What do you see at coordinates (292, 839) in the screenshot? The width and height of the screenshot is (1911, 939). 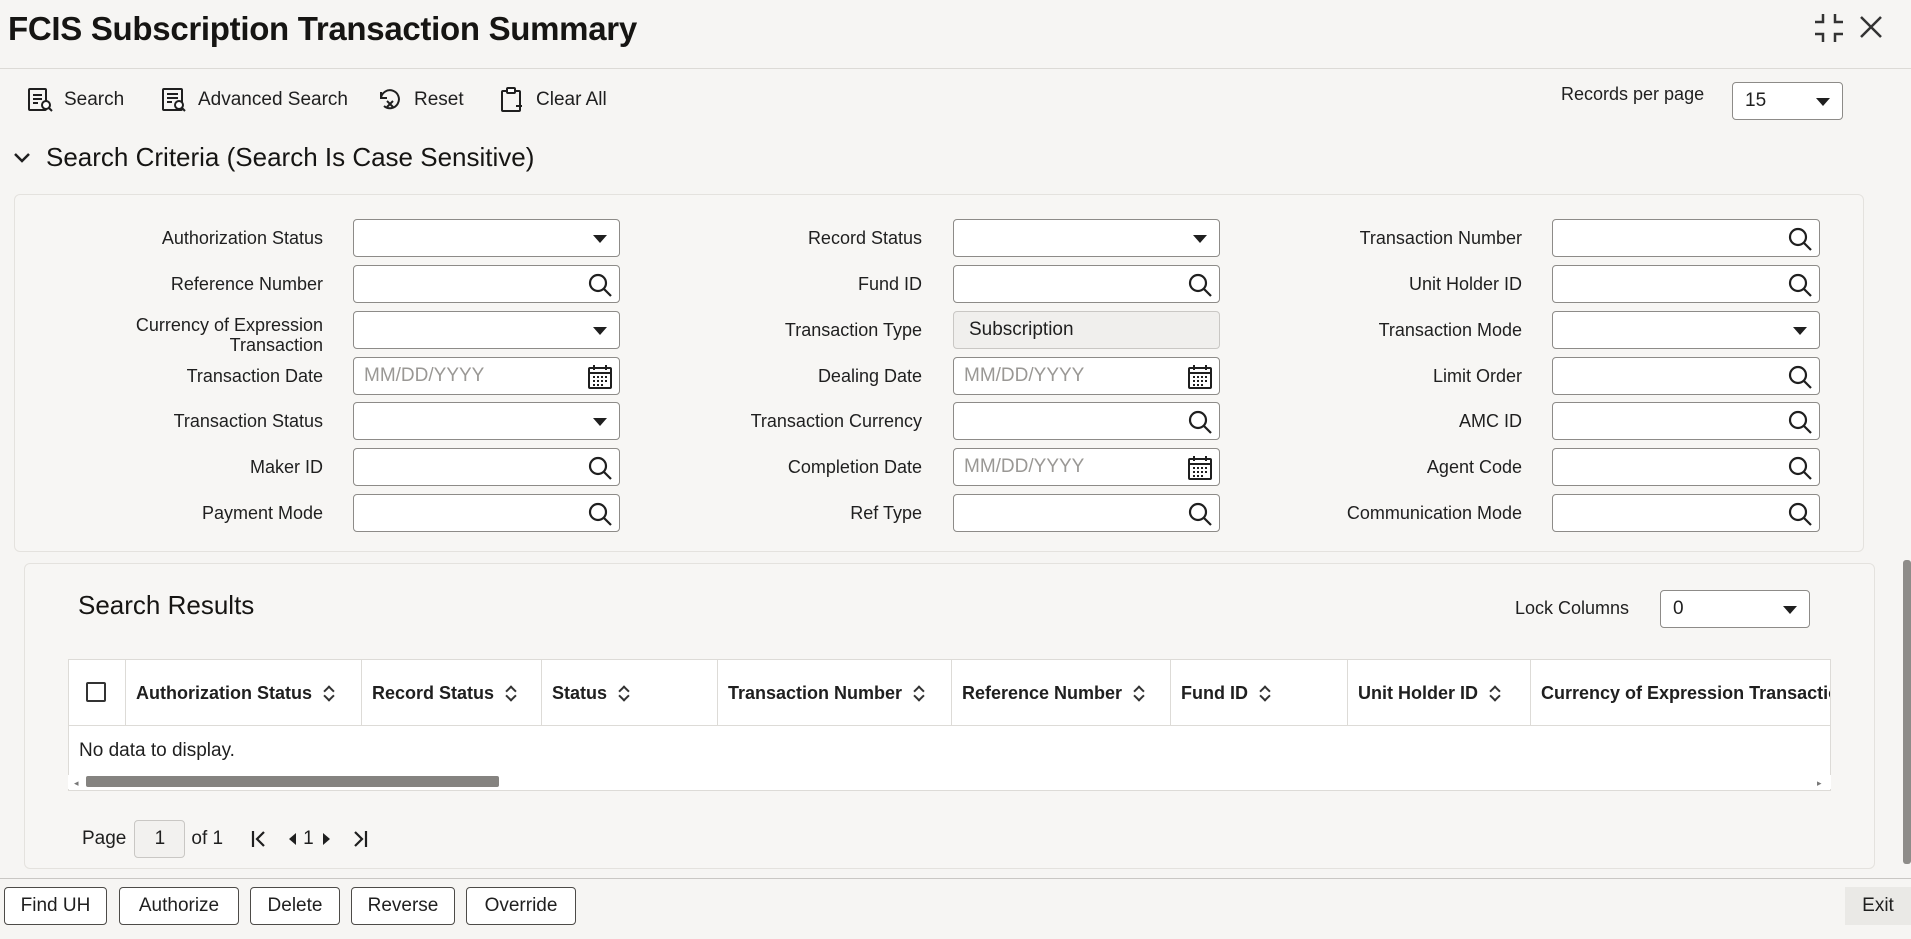 I see `previous-page-icon` at bounding box center [292, 839].